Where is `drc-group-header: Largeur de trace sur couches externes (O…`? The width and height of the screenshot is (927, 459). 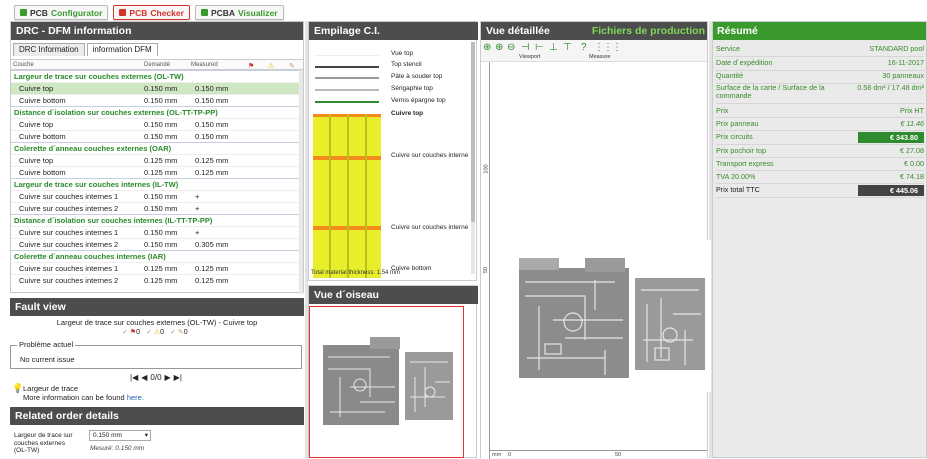 drc-group-header: Largeur de trace sur couches externes (O… is located at coordinates (157, 76).